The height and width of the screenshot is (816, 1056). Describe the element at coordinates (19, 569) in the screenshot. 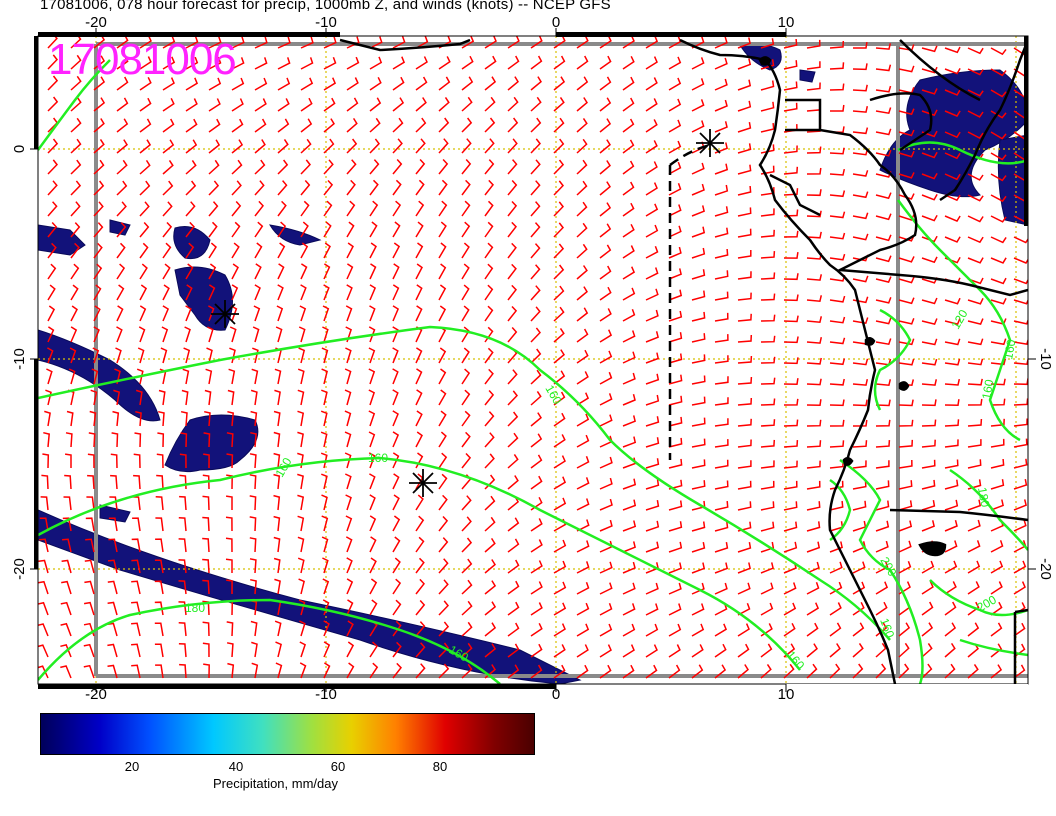

I see `left-lat-label: -20` at that location.